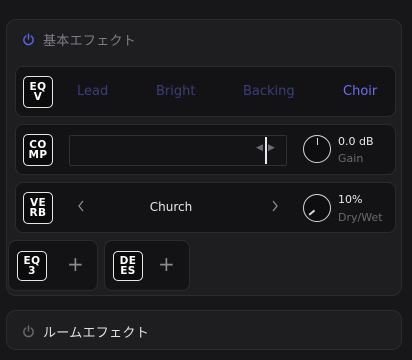 The image size is (412, 360). I want to click on basic-effects-title: 基本エフェクト, so click(90, 41).